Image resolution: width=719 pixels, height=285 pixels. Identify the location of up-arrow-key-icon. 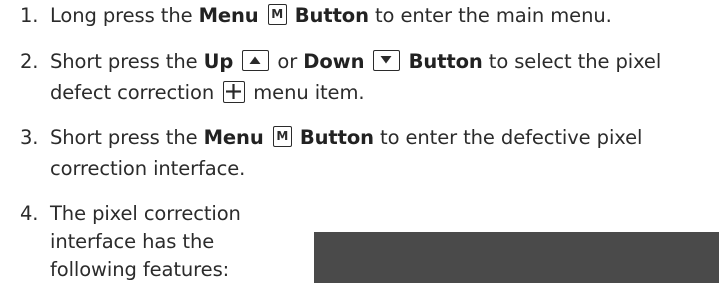
(256, 60).